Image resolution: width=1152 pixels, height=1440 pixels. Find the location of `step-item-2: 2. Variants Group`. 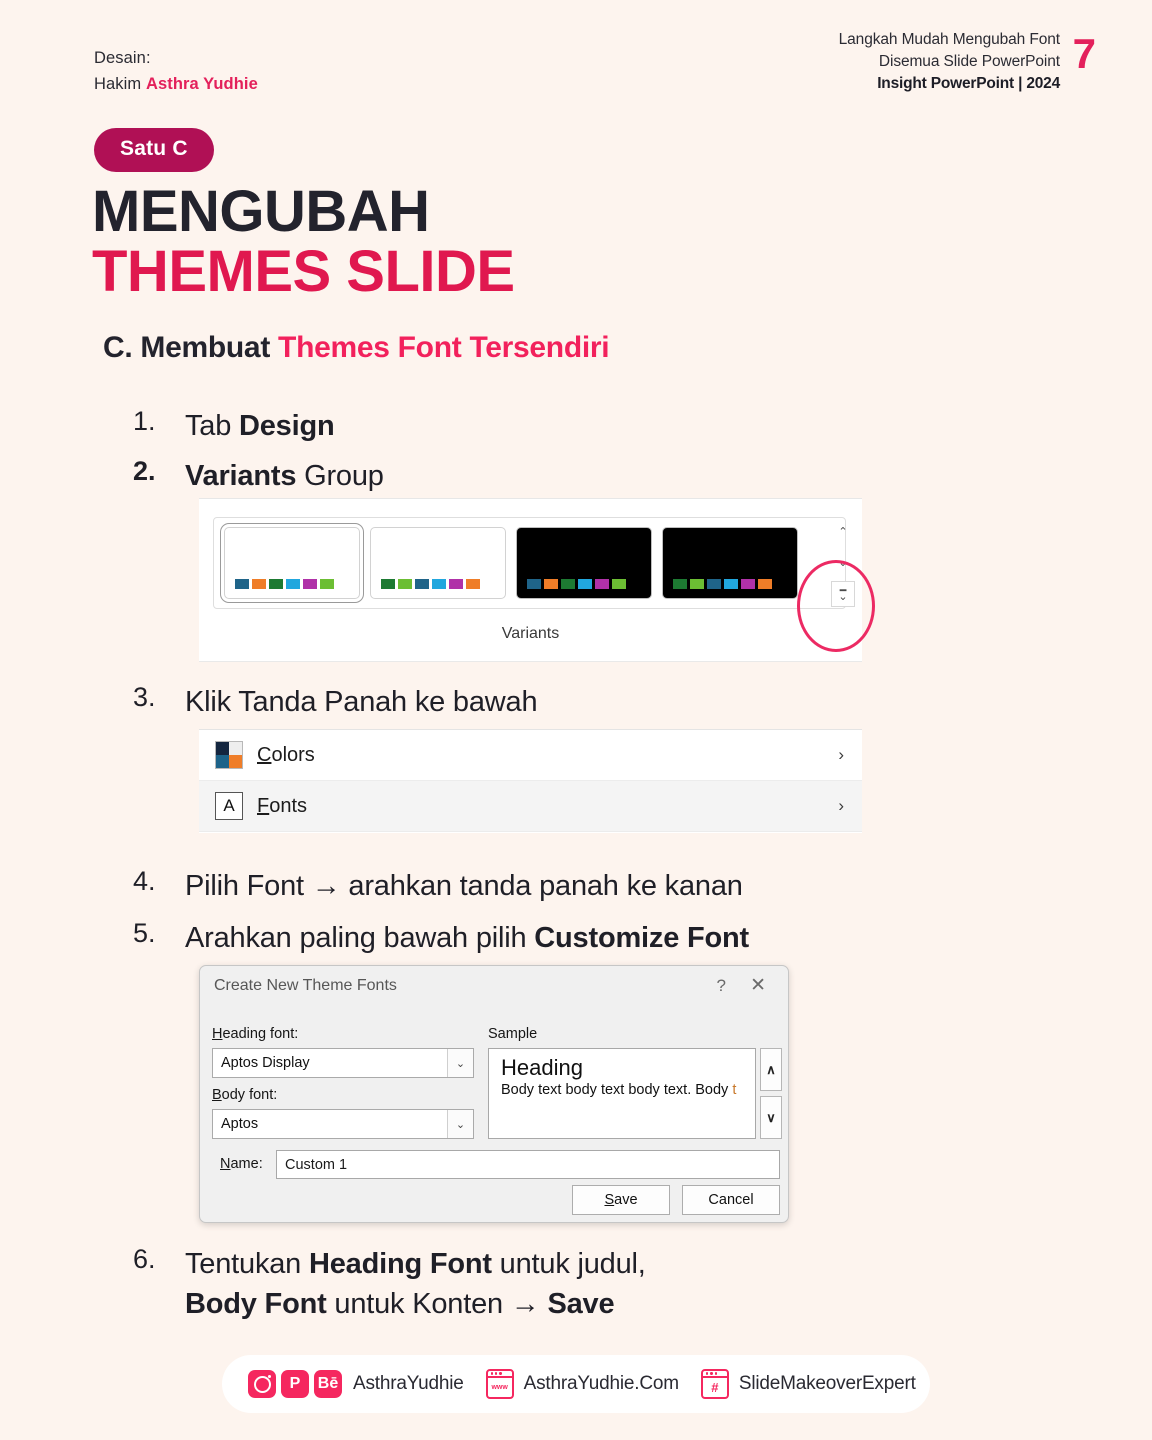

step-item-2: 2. Variants Group is located at coordinates (258, 476).